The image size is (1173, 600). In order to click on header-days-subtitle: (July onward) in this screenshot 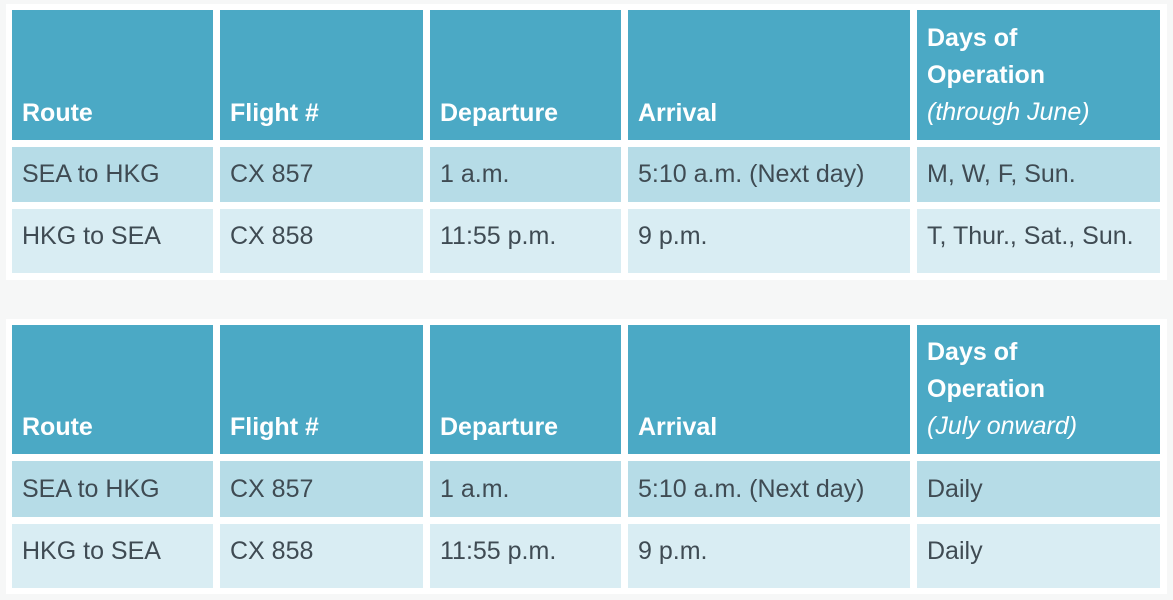, I will do `click(1002, 426)`.